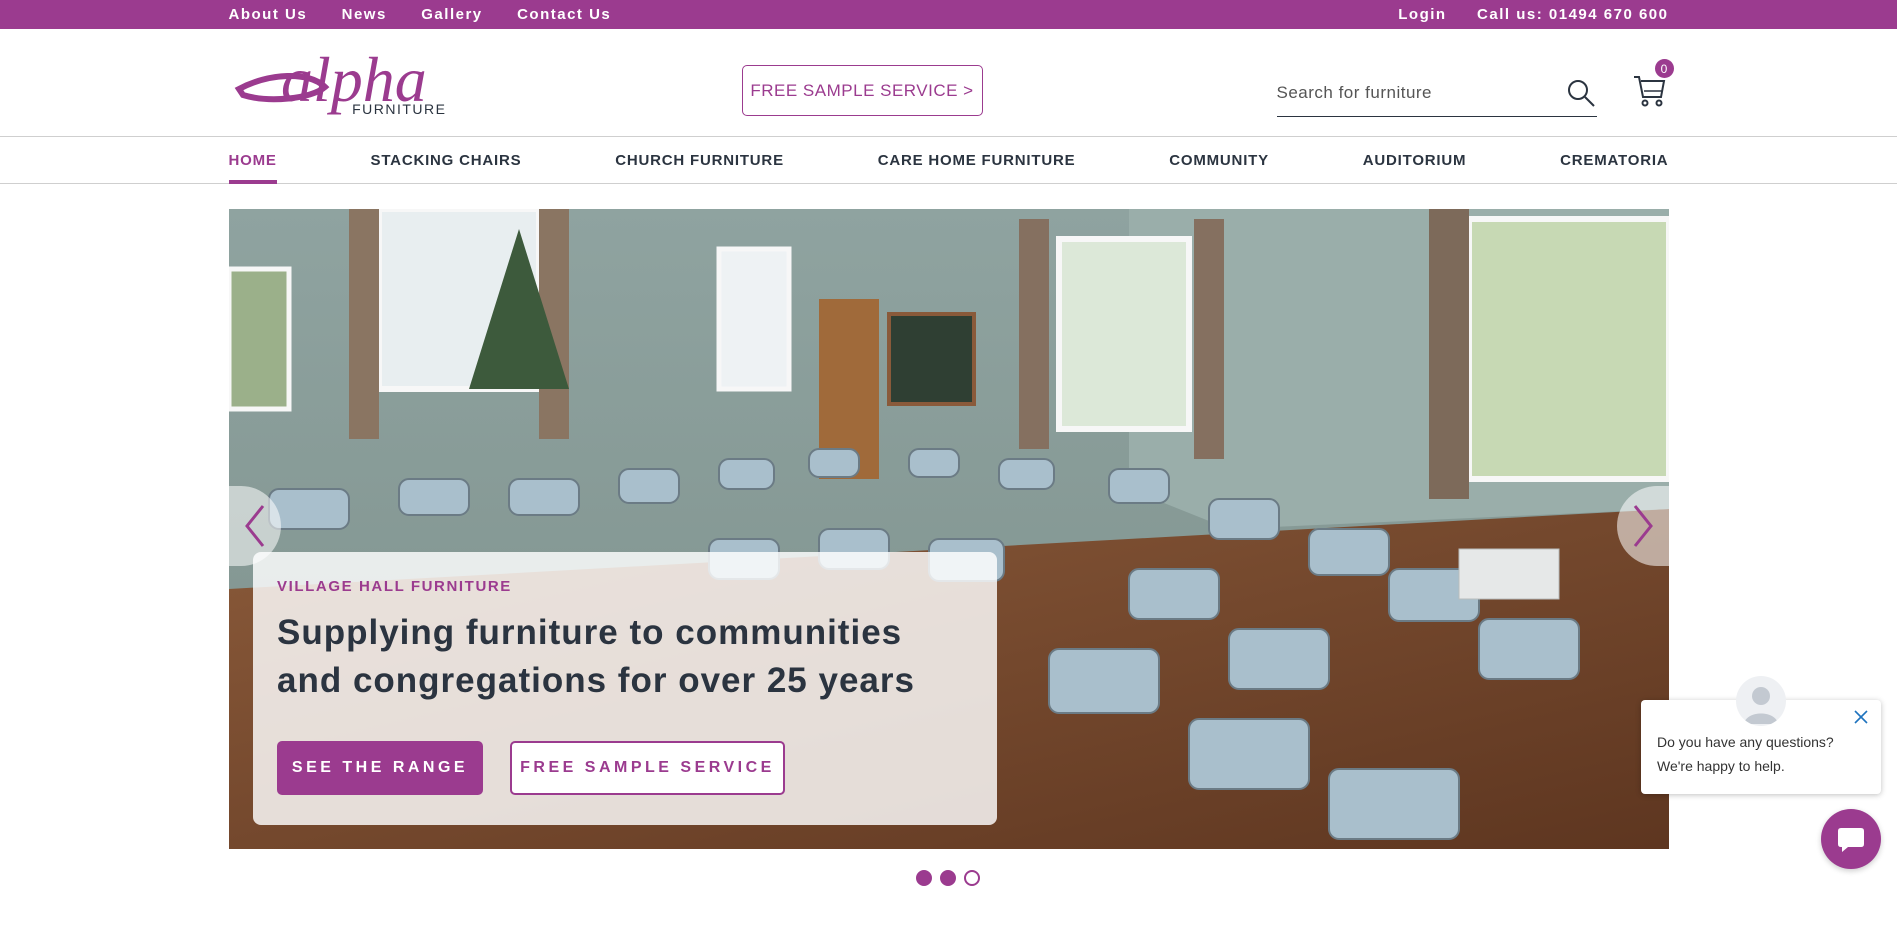  What do you see at coordinates (1219, 160) in the screenshot?
I see `nav-community: COMMUNITY` at bounding box center [1219, 160].